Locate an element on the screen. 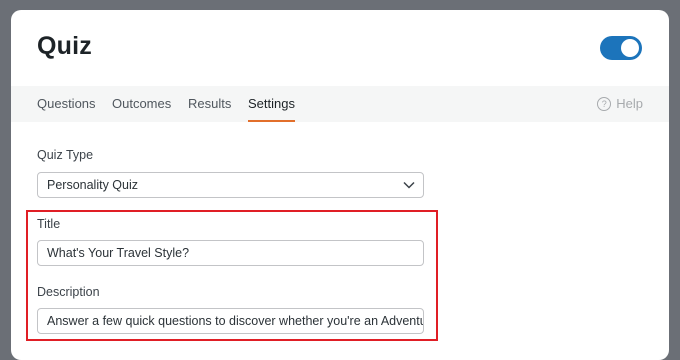 Image resolution: width=680 pixels, height=360 pixels. chevron-down-icon is located at coordinates (409, 185).